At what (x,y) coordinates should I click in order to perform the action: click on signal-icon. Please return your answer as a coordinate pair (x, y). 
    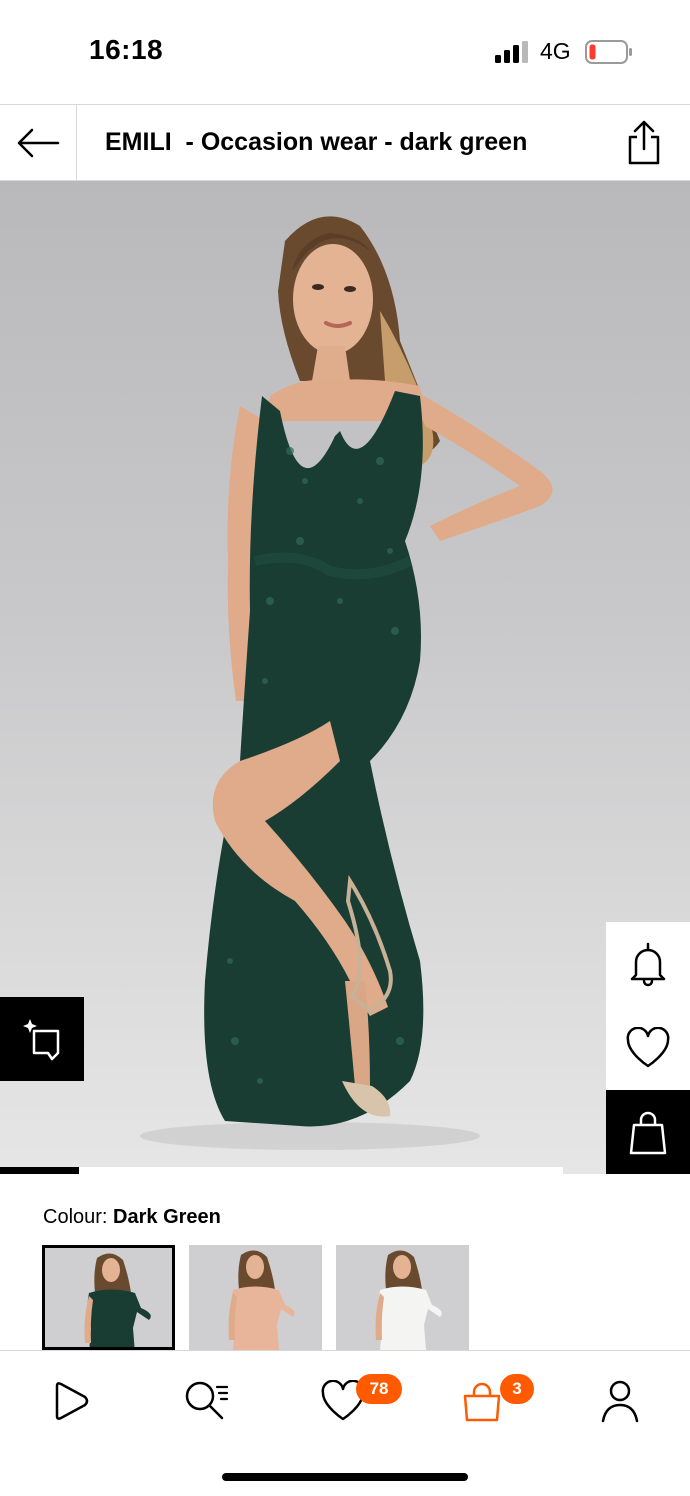
    Looking at the image, I should click on (511, 52).